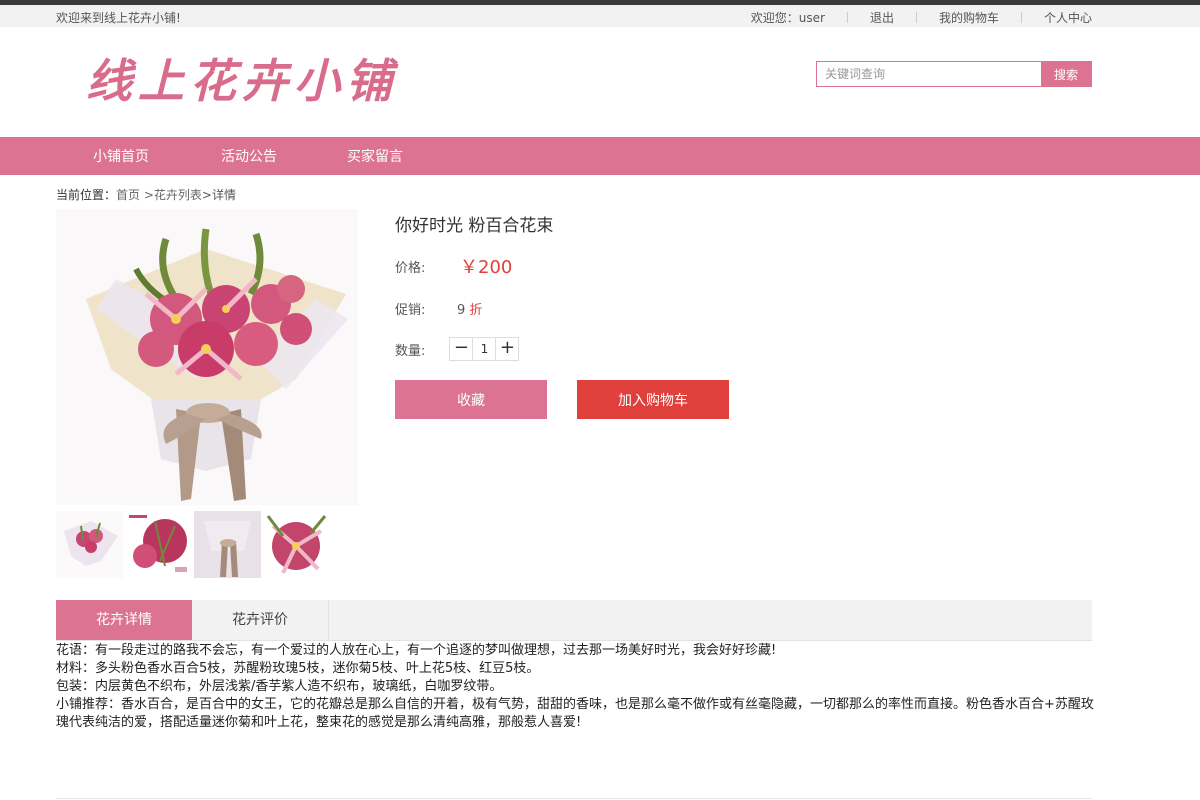 This screenshot has height=800, width=1200. I want to click on user-greeting: 欢迎您：user, so click(787, 18).